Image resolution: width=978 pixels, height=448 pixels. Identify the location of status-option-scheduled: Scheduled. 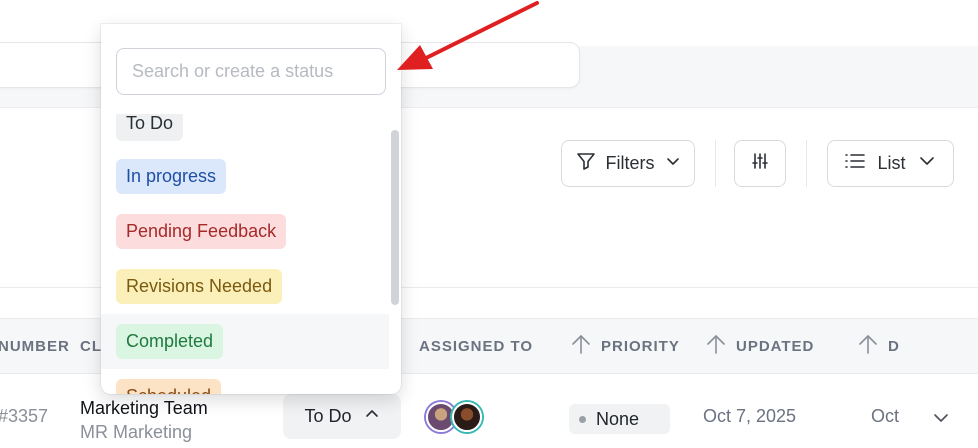
(245, 381).